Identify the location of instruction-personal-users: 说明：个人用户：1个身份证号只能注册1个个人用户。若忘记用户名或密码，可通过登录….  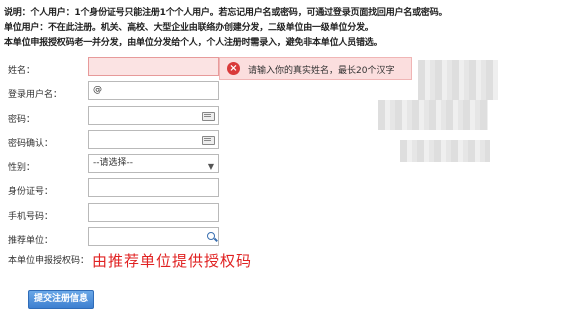
(226, 13).